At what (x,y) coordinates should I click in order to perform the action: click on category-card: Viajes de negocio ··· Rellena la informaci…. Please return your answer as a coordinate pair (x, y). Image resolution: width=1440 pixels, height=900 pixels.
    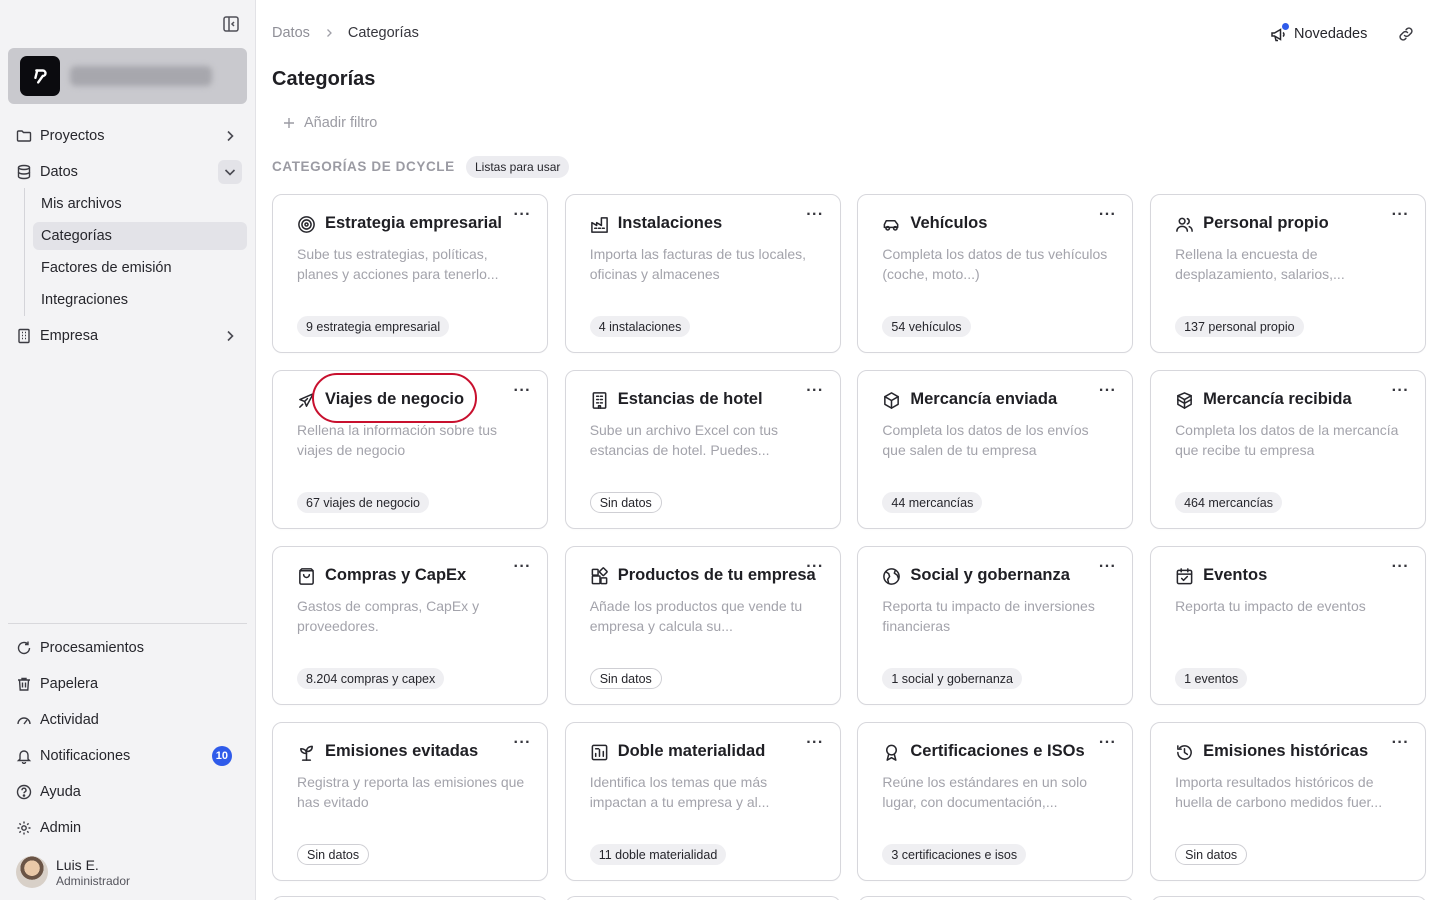
    Looking at the image, I should click on (410, 449).